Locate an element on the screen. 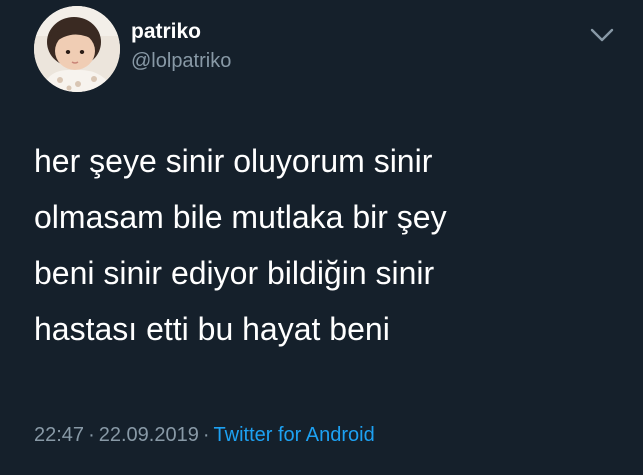 The width and height of the screenshot is (643, 475). user-handle: @lolpatriko is located at coordinates (181, 61).